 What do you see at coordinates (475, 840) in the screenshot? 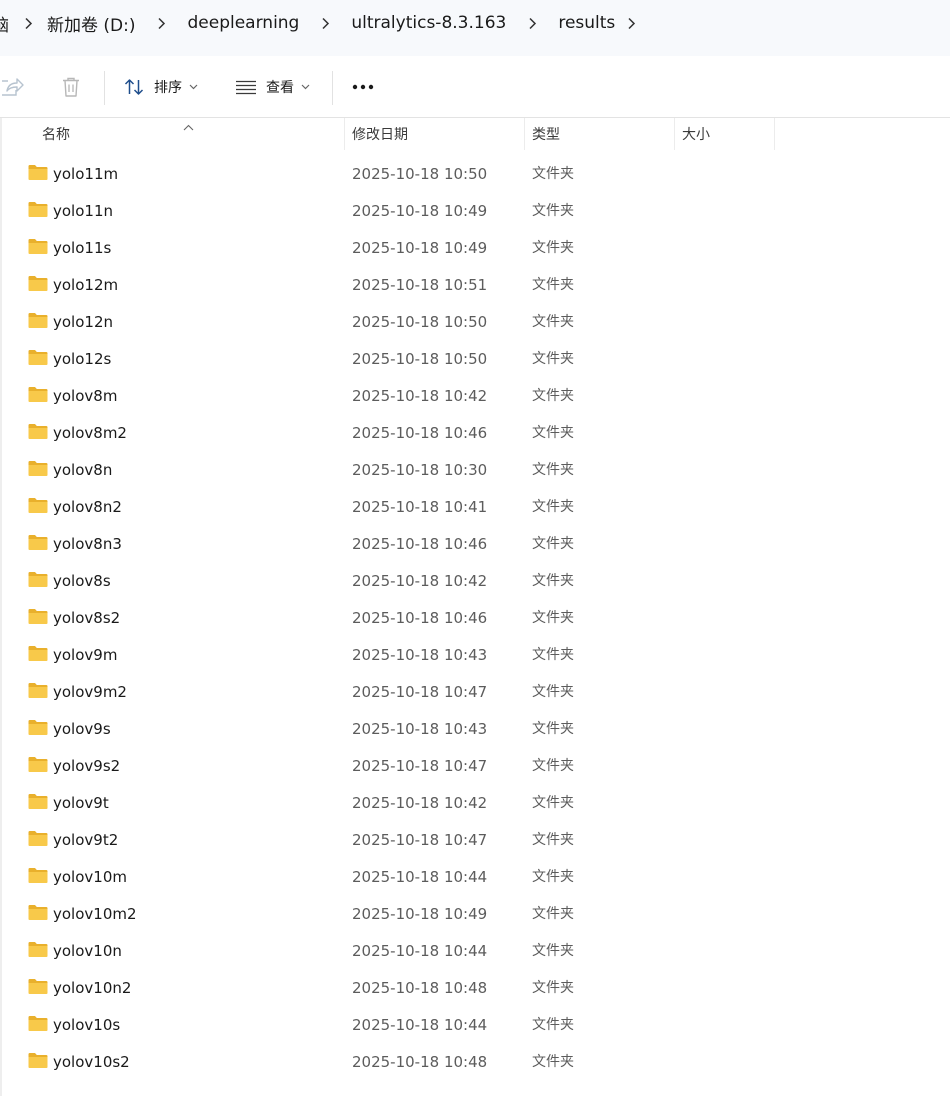
I see `file-row: yolov9t2 2025-10-18 10:47 文件夹` at bounding box center [475, 840].